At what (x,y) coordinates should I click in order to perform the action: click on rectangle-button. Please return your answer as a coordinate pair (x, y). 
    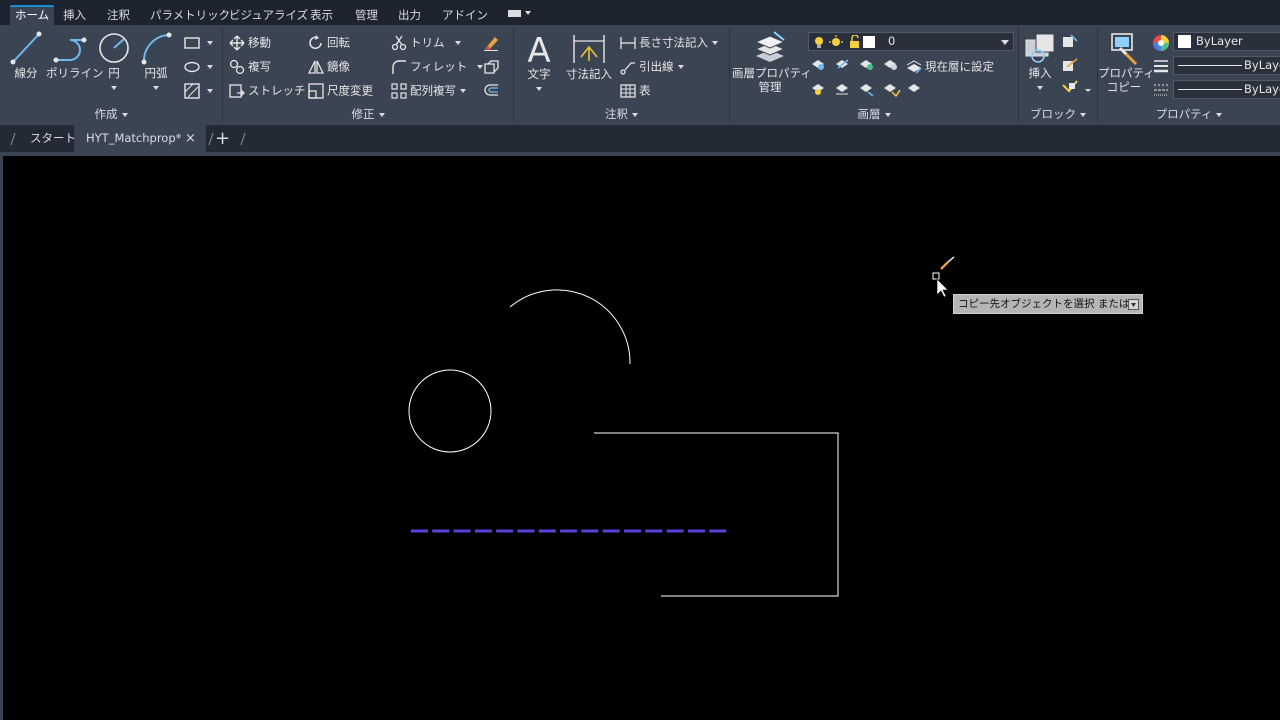
    Looking at the image, I should click on (198, 42).